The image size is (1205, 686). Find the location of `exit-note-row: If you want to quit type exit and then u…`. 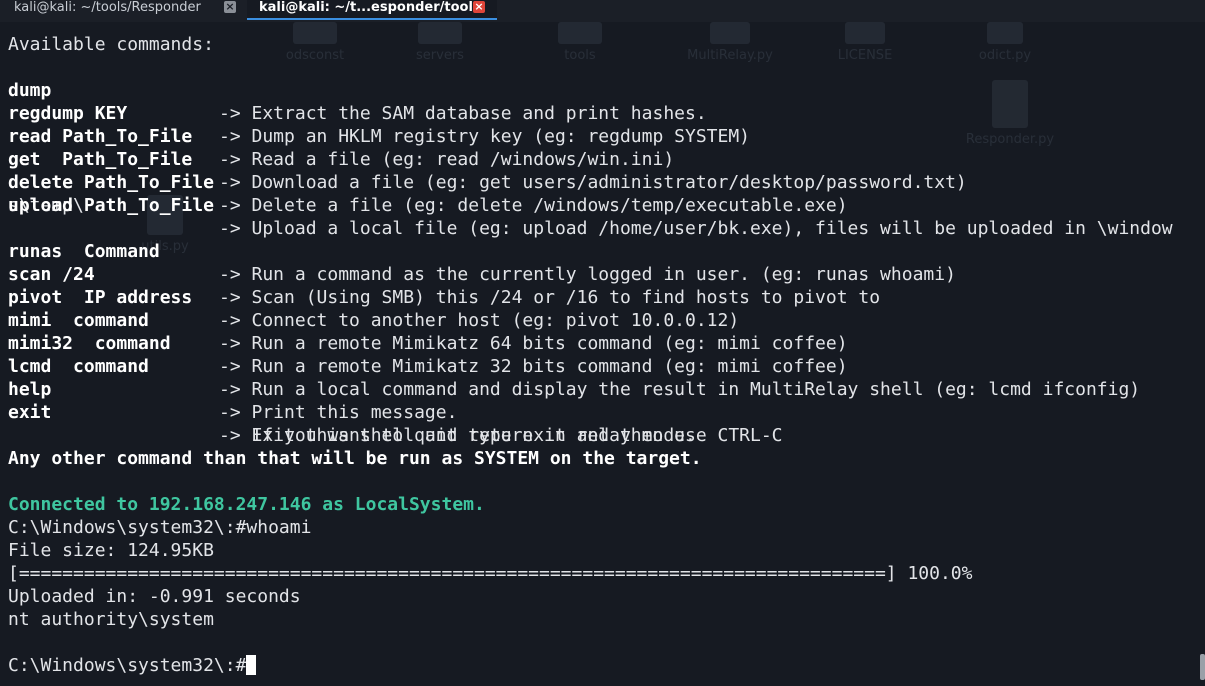

exit-note-row: If you want to quit type exit and then u… is located at coordinates (603, 423).